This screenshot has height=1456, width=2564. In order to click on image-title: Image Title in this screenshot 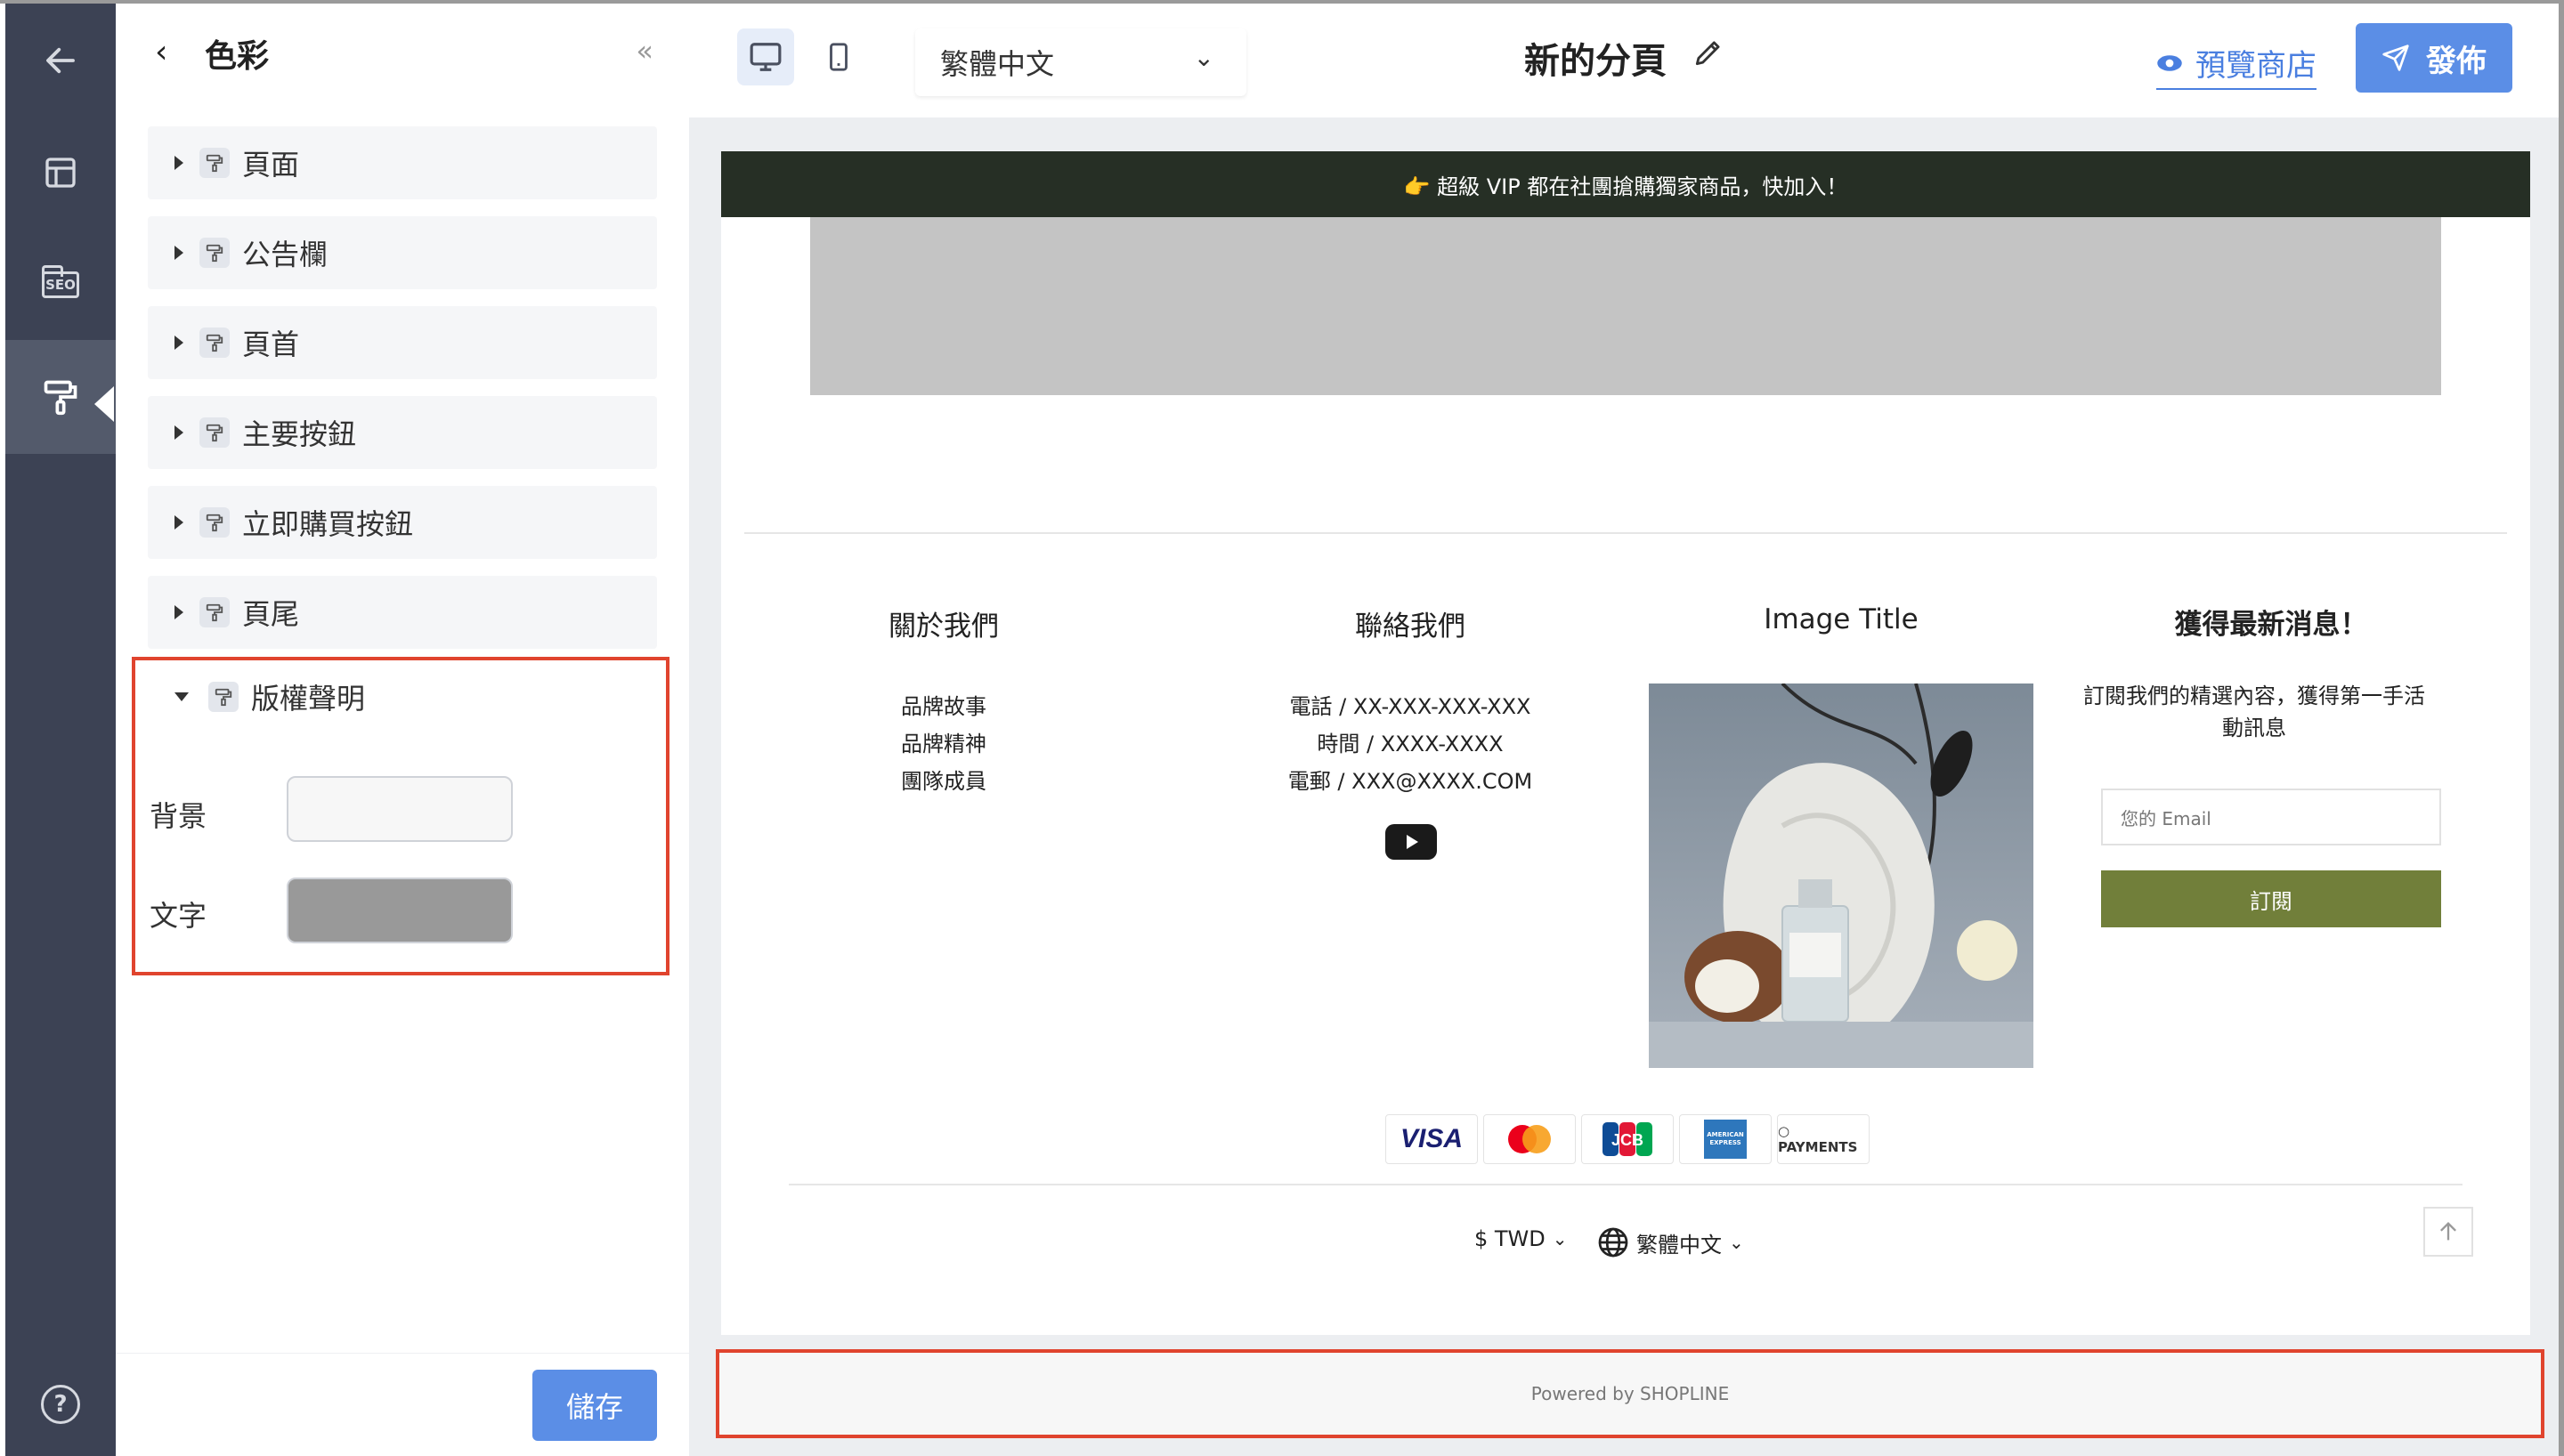, I will do `click(1841, 619)`.